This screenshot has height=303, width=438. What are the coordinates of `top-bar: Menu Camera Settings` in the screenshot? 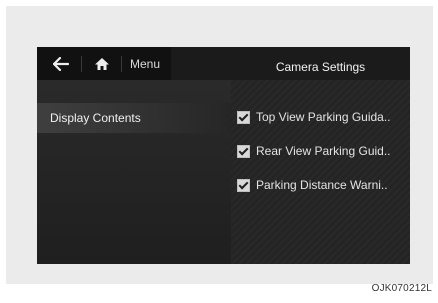 It's located at (223, 63).